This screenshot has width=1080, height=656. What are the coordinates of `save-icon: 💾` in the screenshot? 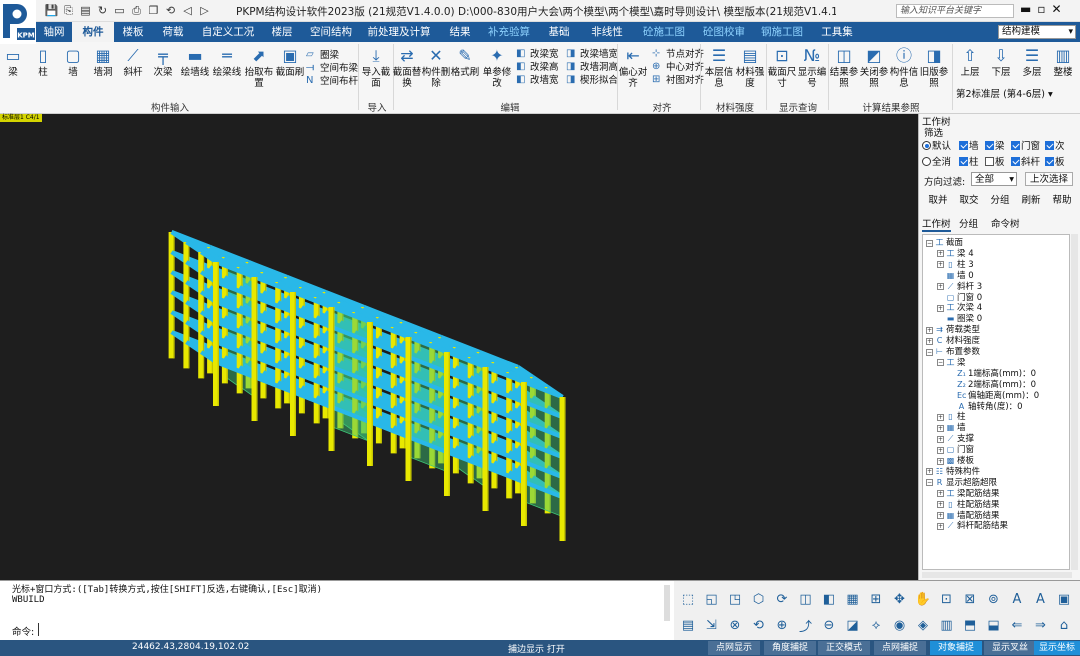 It's located at (51, 10).